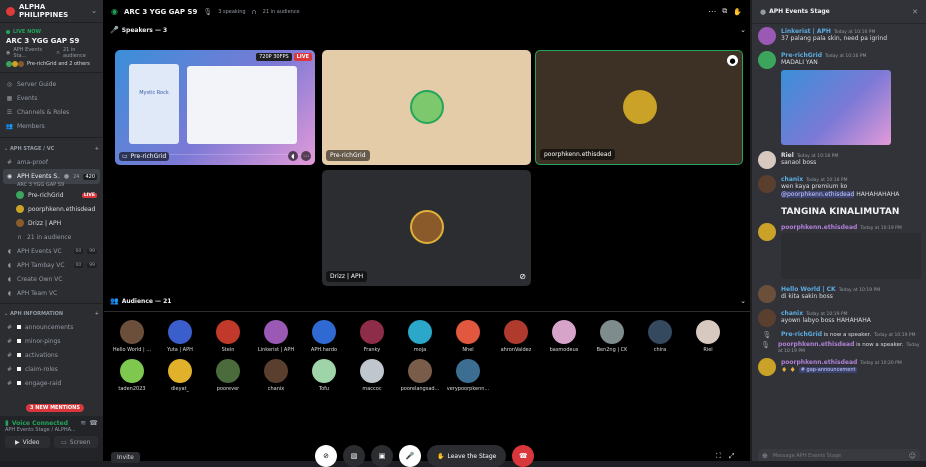 The height and width of the screenshot is (467, 926). Describe the element at coordinates (806, 31) in the screenshot. I see `username: Linkerist | APH` at that location.